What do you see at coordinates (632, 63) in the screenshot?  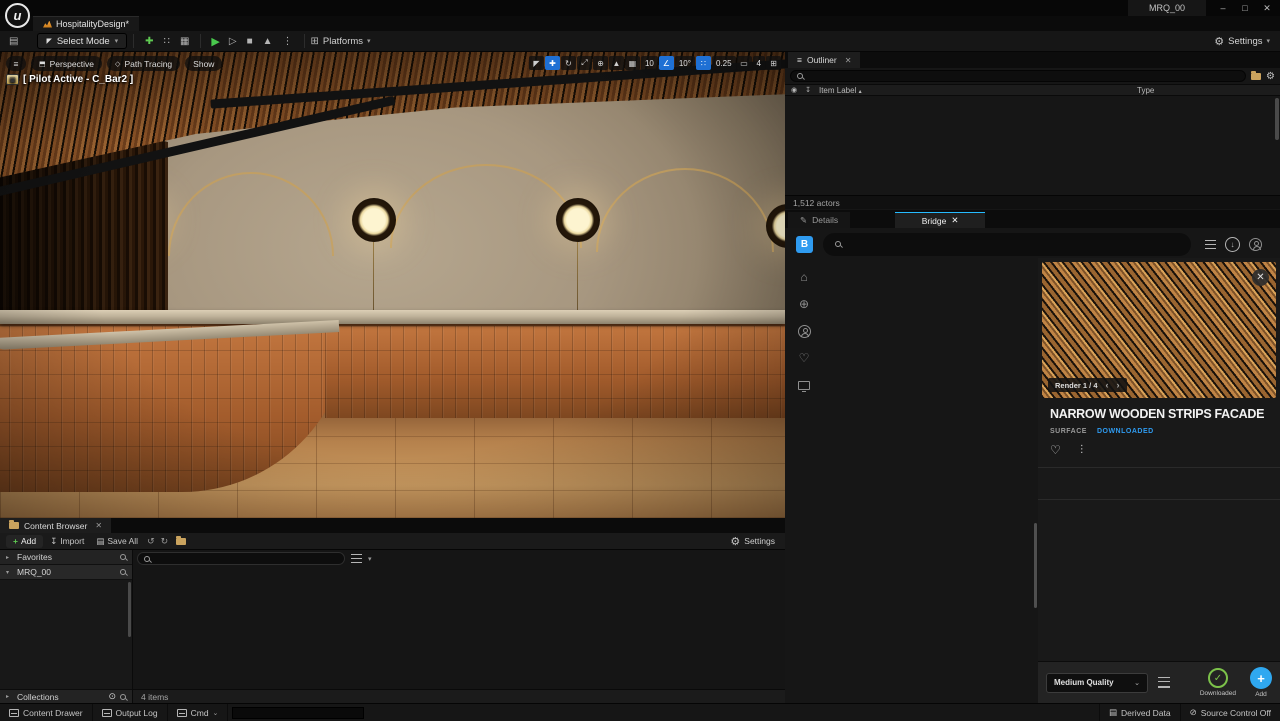 I see `grid-snap-icon: ▦` at bounding box center [632, 63].